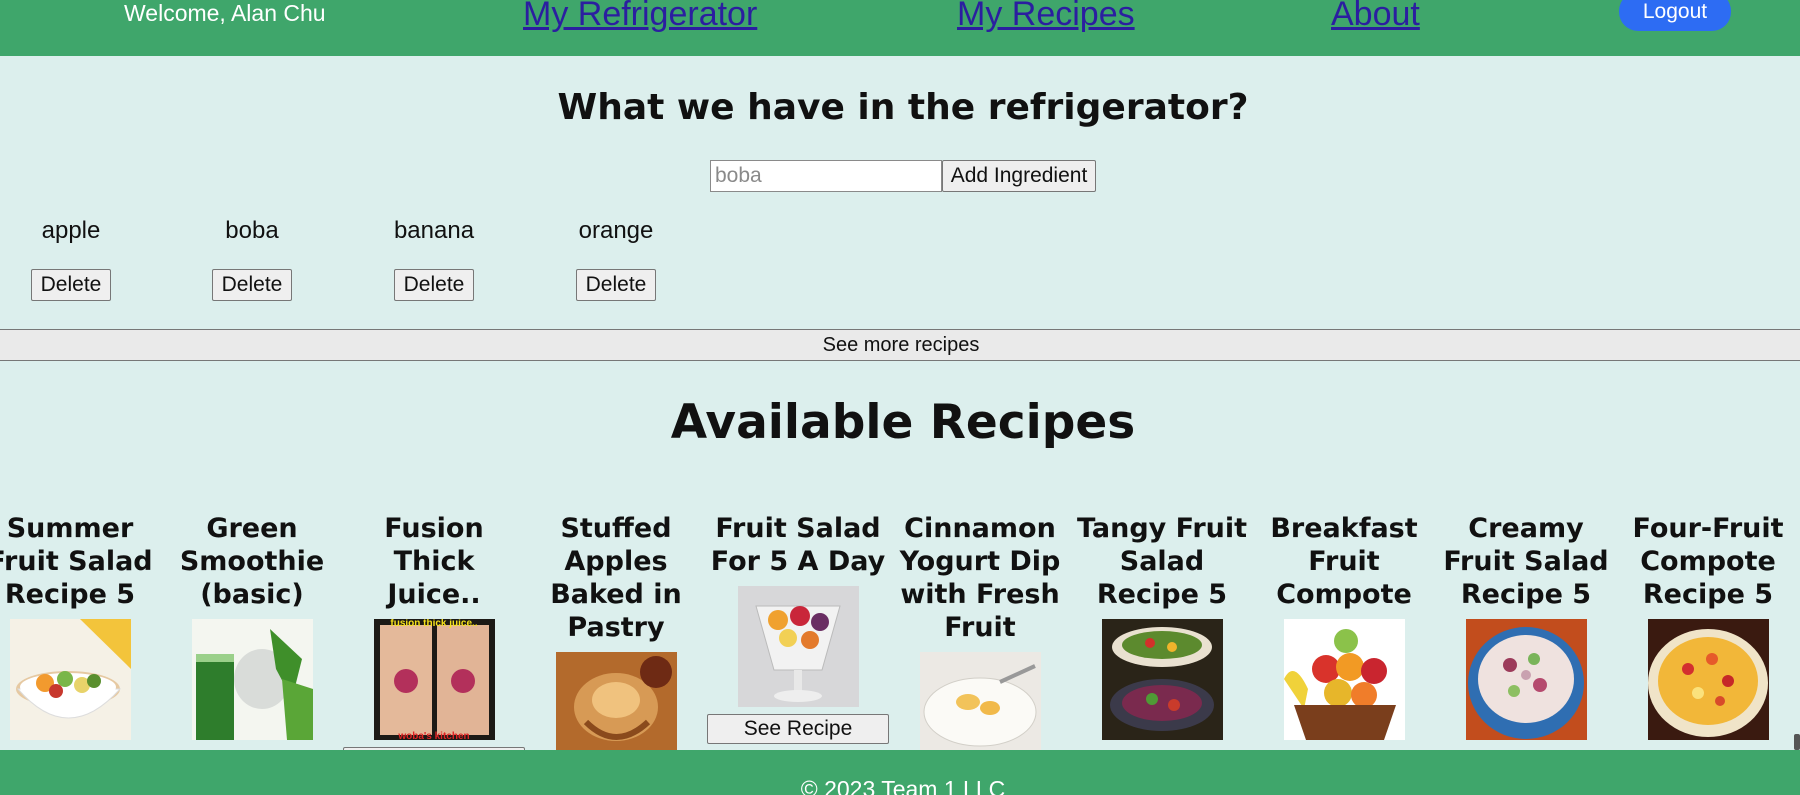 This screenshot has height=795, width=1800. Describe the element at coordinates (798, 646) in the screenshot. I see `fruit-cup-photo` at that location.